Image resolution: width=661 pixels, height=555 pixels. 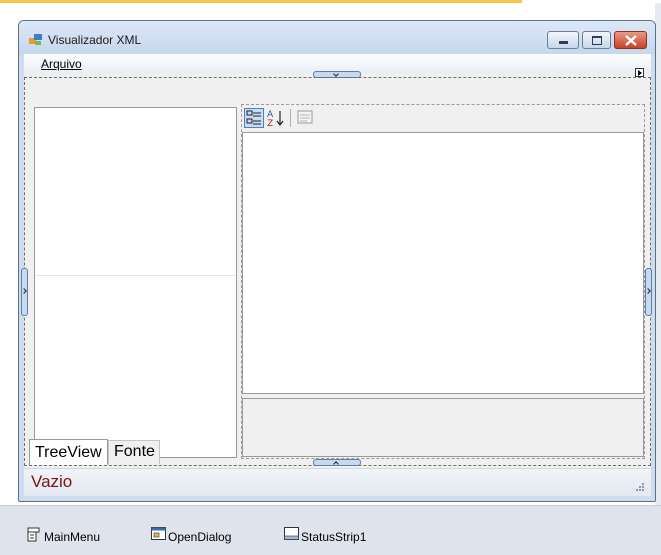 I want to click on categorized-icon, so click(x=253, y=117).